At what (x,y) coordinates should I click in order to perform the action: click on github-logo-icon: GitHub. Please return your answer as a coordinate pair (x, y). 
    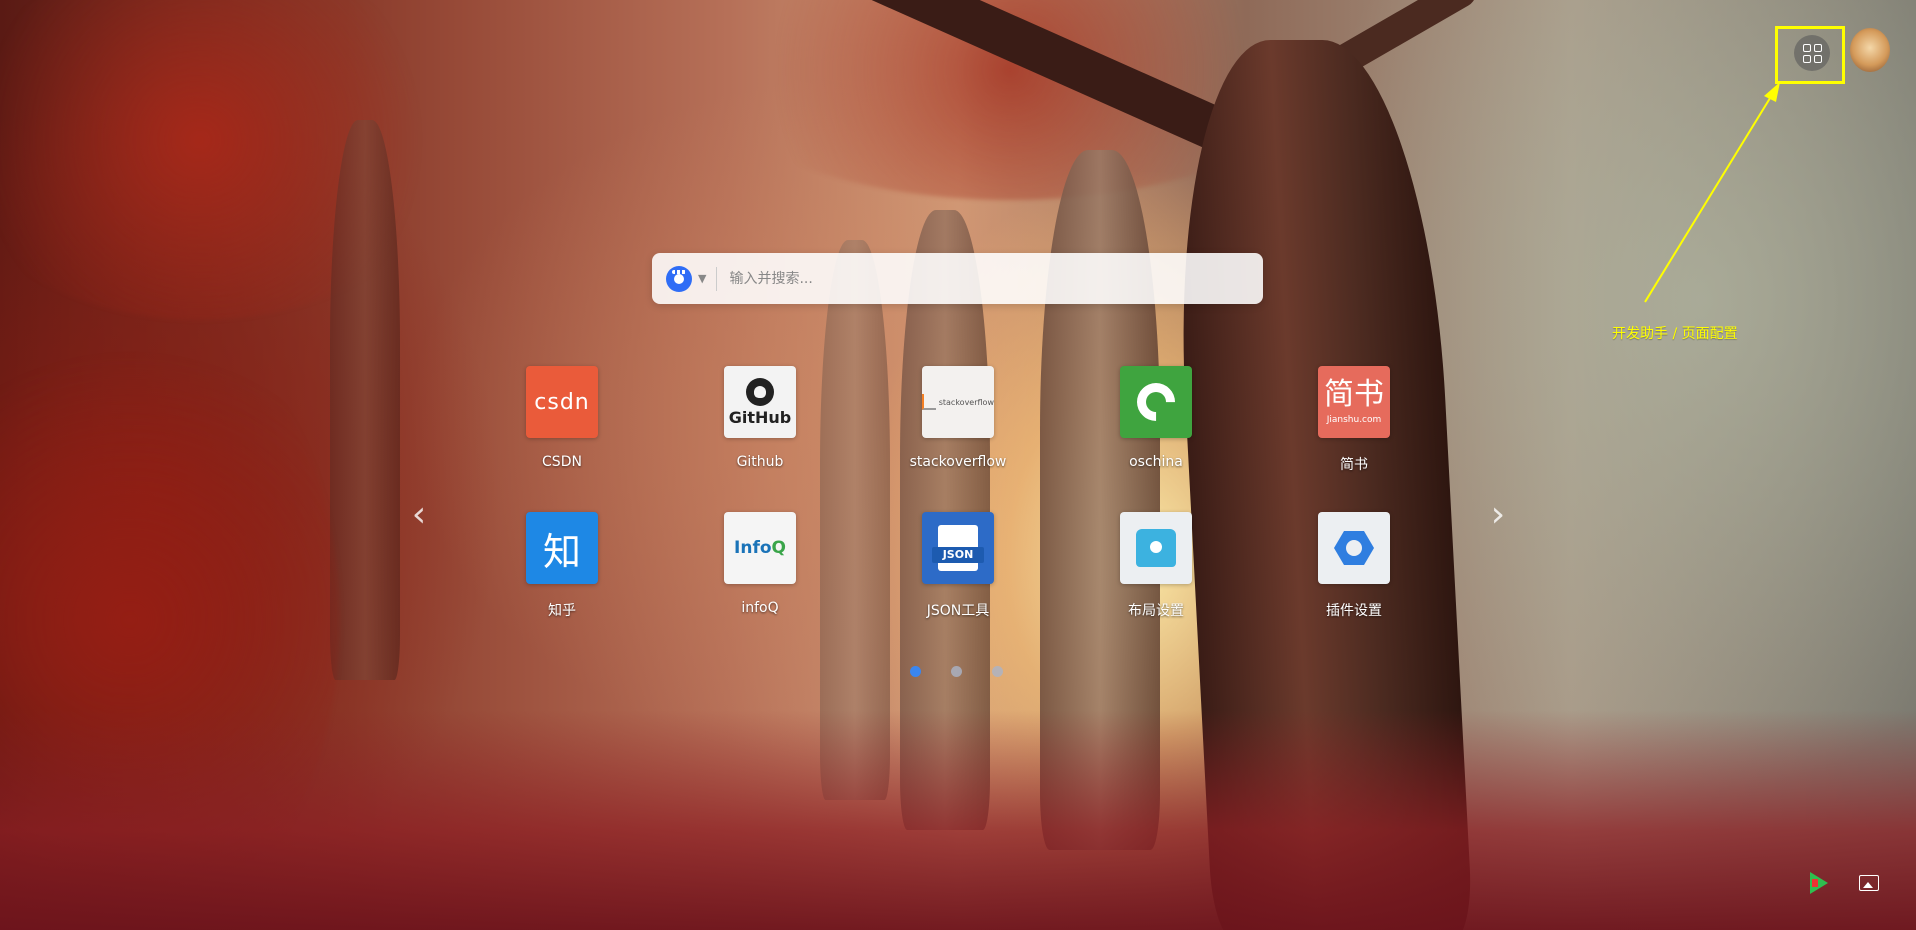
    Looking at the image, I should click on (760, 402).